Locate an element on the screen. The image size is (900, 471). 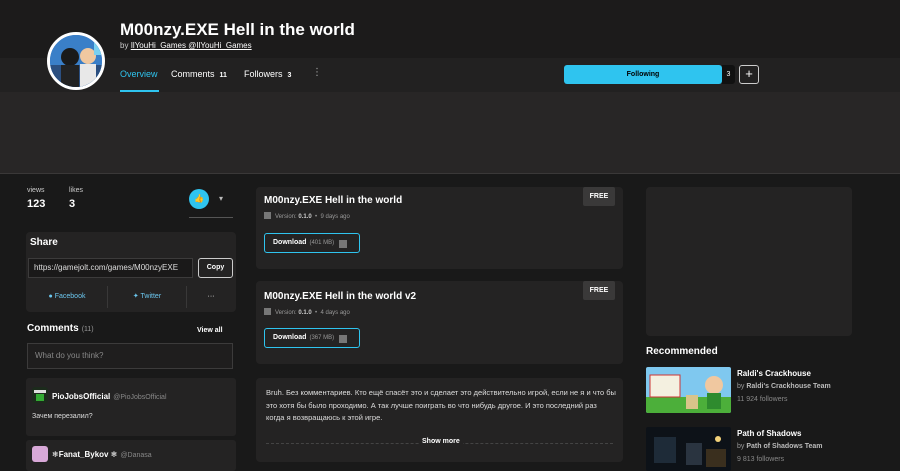
views-value: 123 is located at coordinates (36, 204).